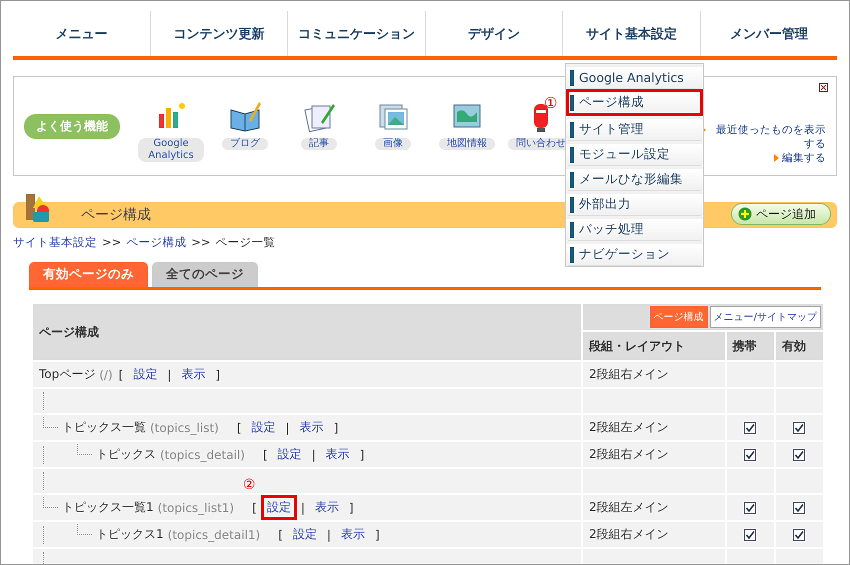 This screenshot has height=565, width=850. Describe the element at coordinates (799, 346) in the screenshot. I see `column-header: 有効` at that location.